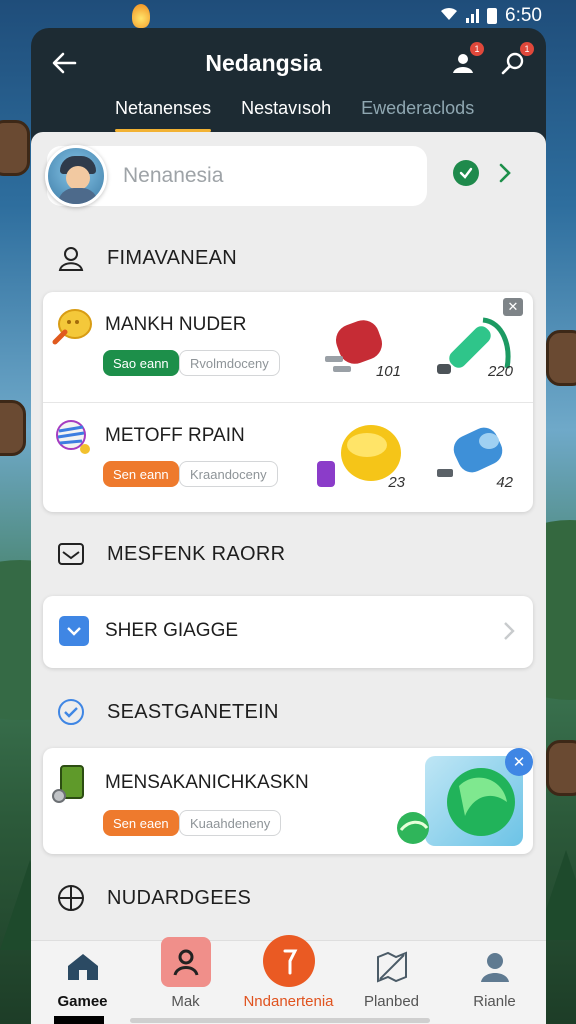 This screenshot has width=576, height=1024. I want to click on tab-ewederaclods: Ewederaclods, so click(417, 115).